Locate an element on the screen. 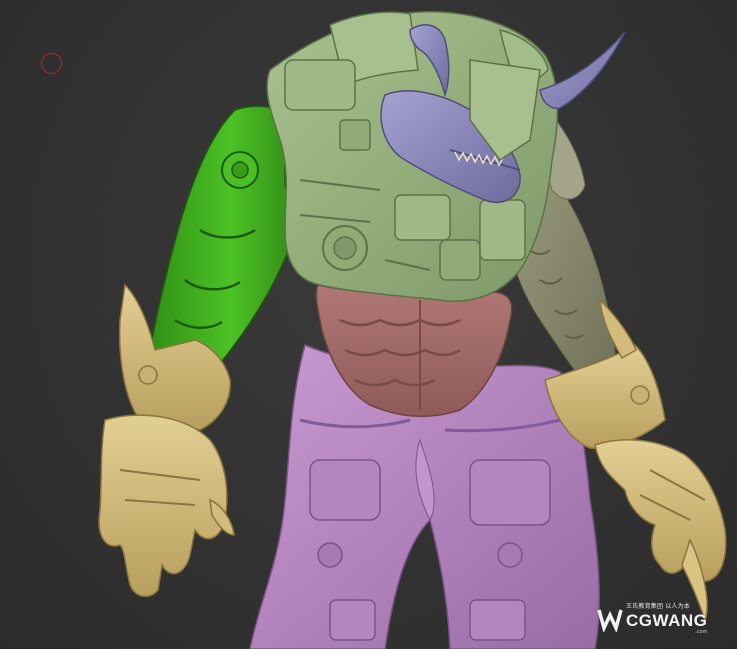 This screenshot has width=737, height=649. watermark-tagline: 王氏教育集团 以人为本 is located at coordinates (658, 606).